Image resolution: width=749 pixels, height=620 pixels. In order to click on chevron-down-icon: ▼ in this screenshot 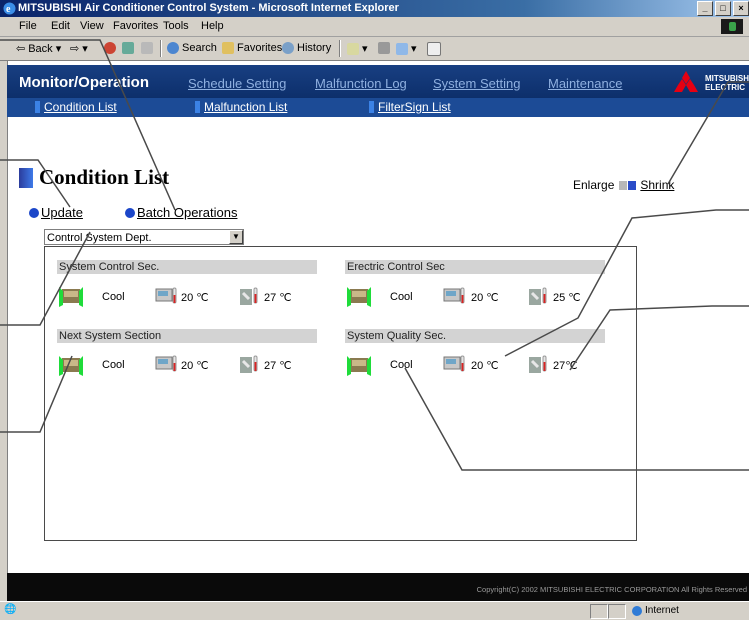, I will do `click(236, 237)`.